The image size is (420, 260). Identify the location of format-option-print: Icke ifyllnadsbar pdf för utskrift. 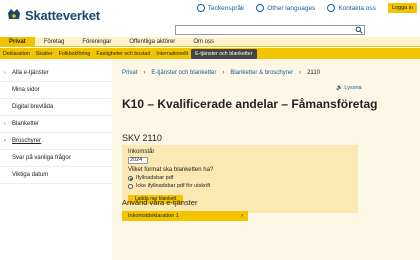
(169, 186).